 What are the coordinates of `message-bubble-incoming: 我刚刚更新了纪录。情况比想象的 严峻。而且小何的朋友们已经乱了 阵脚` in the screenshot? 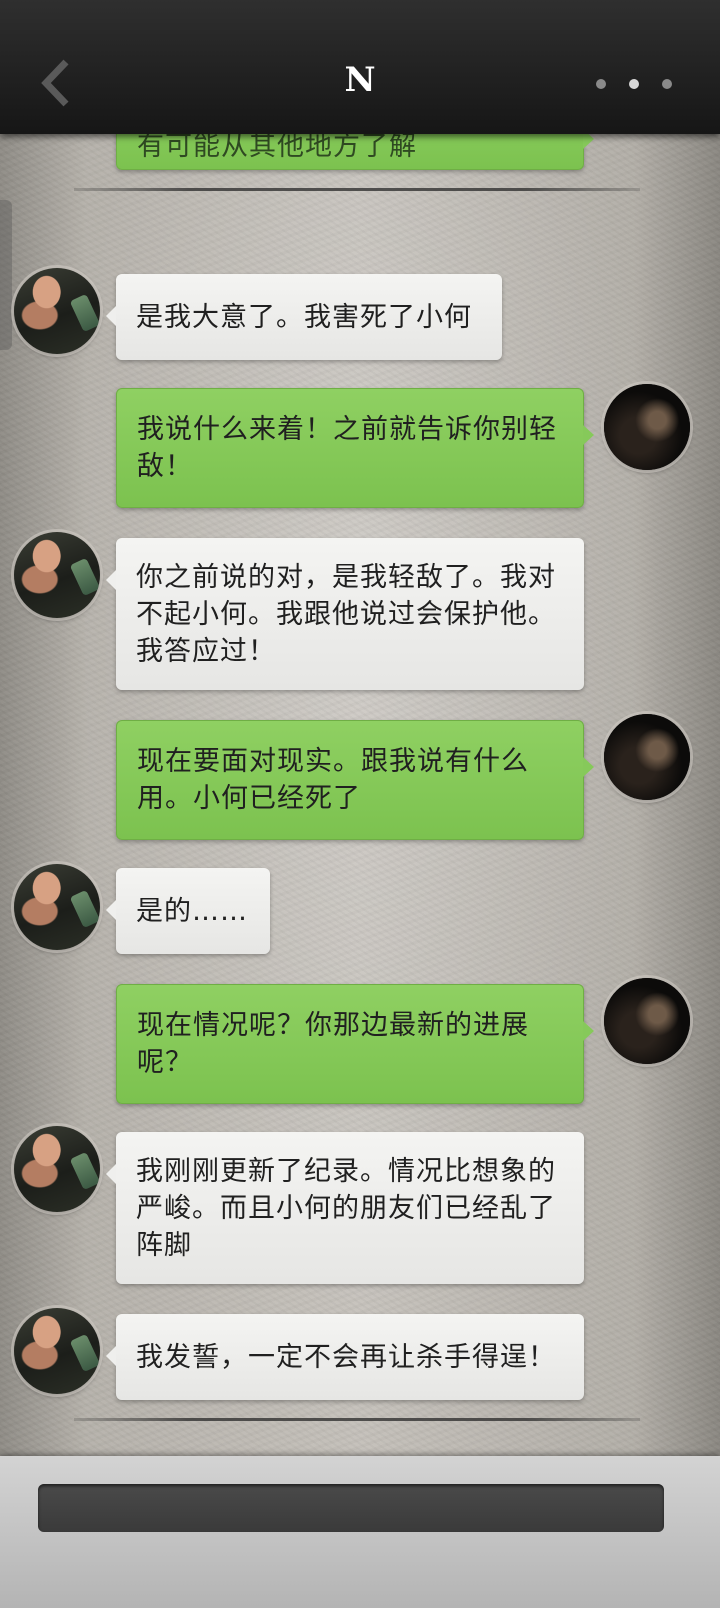 It's located at (345, 1208).